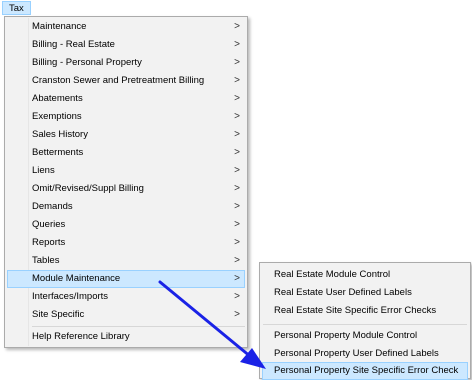 The image size is (472, 380). Describe the element at coordinates (126, 261) in the screenshot. I see `menu-item-tables: Tables >` at that location.